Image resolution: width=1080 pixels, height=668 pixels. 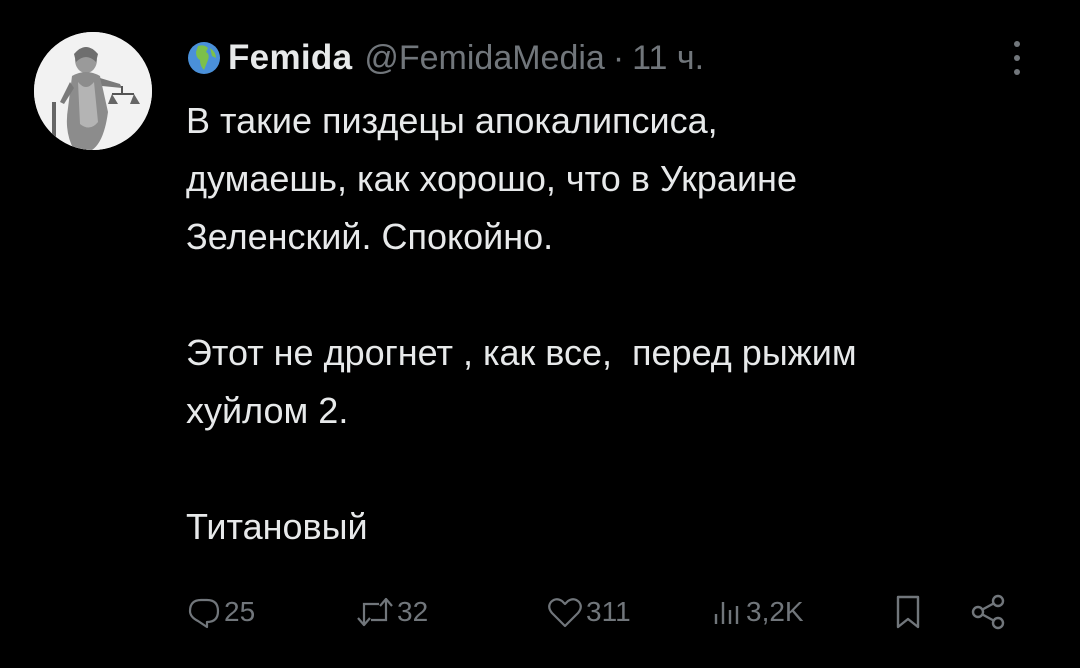 I want to click on reply-count: 25, so click(x=240, y=611).